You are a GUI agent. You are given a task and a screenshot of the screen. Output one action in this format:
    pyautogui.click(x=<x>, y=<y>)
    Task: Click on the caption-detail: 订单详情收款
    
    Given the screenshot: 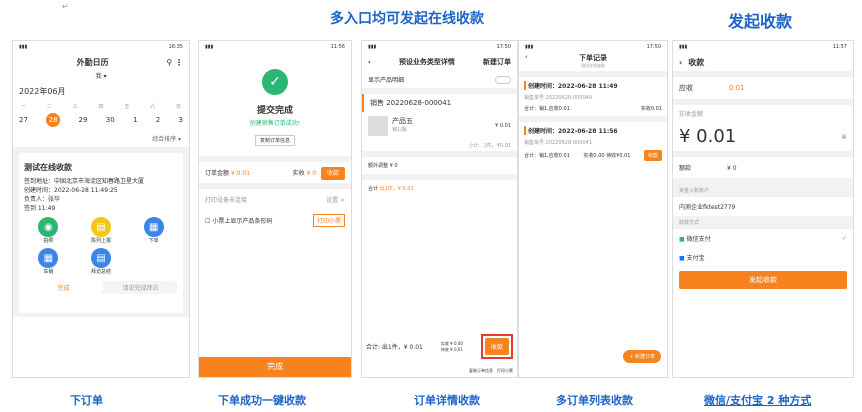 What is the action you would take?
    pyautogui.click(x=447, y=400)
    